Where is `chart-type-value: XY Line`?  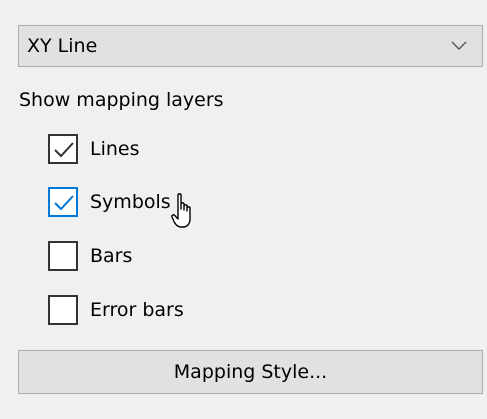 chart-type-value: XY Line is located at coordinates (62, 46).